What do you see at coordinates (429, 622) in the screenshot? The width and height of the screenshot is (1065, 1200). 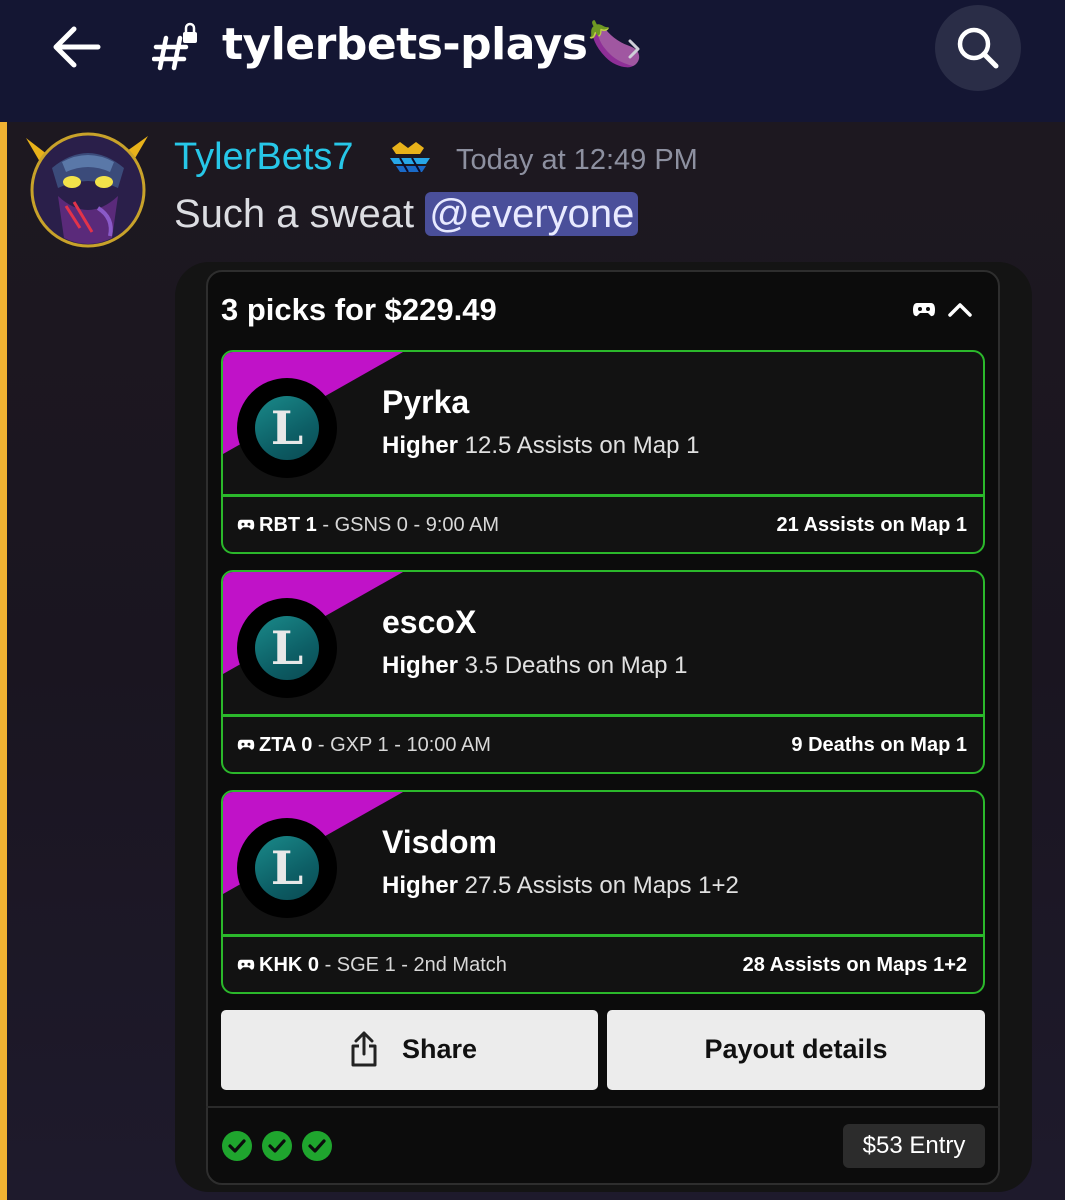 I see `player-name: escoX` at bounding box center [429, 622].